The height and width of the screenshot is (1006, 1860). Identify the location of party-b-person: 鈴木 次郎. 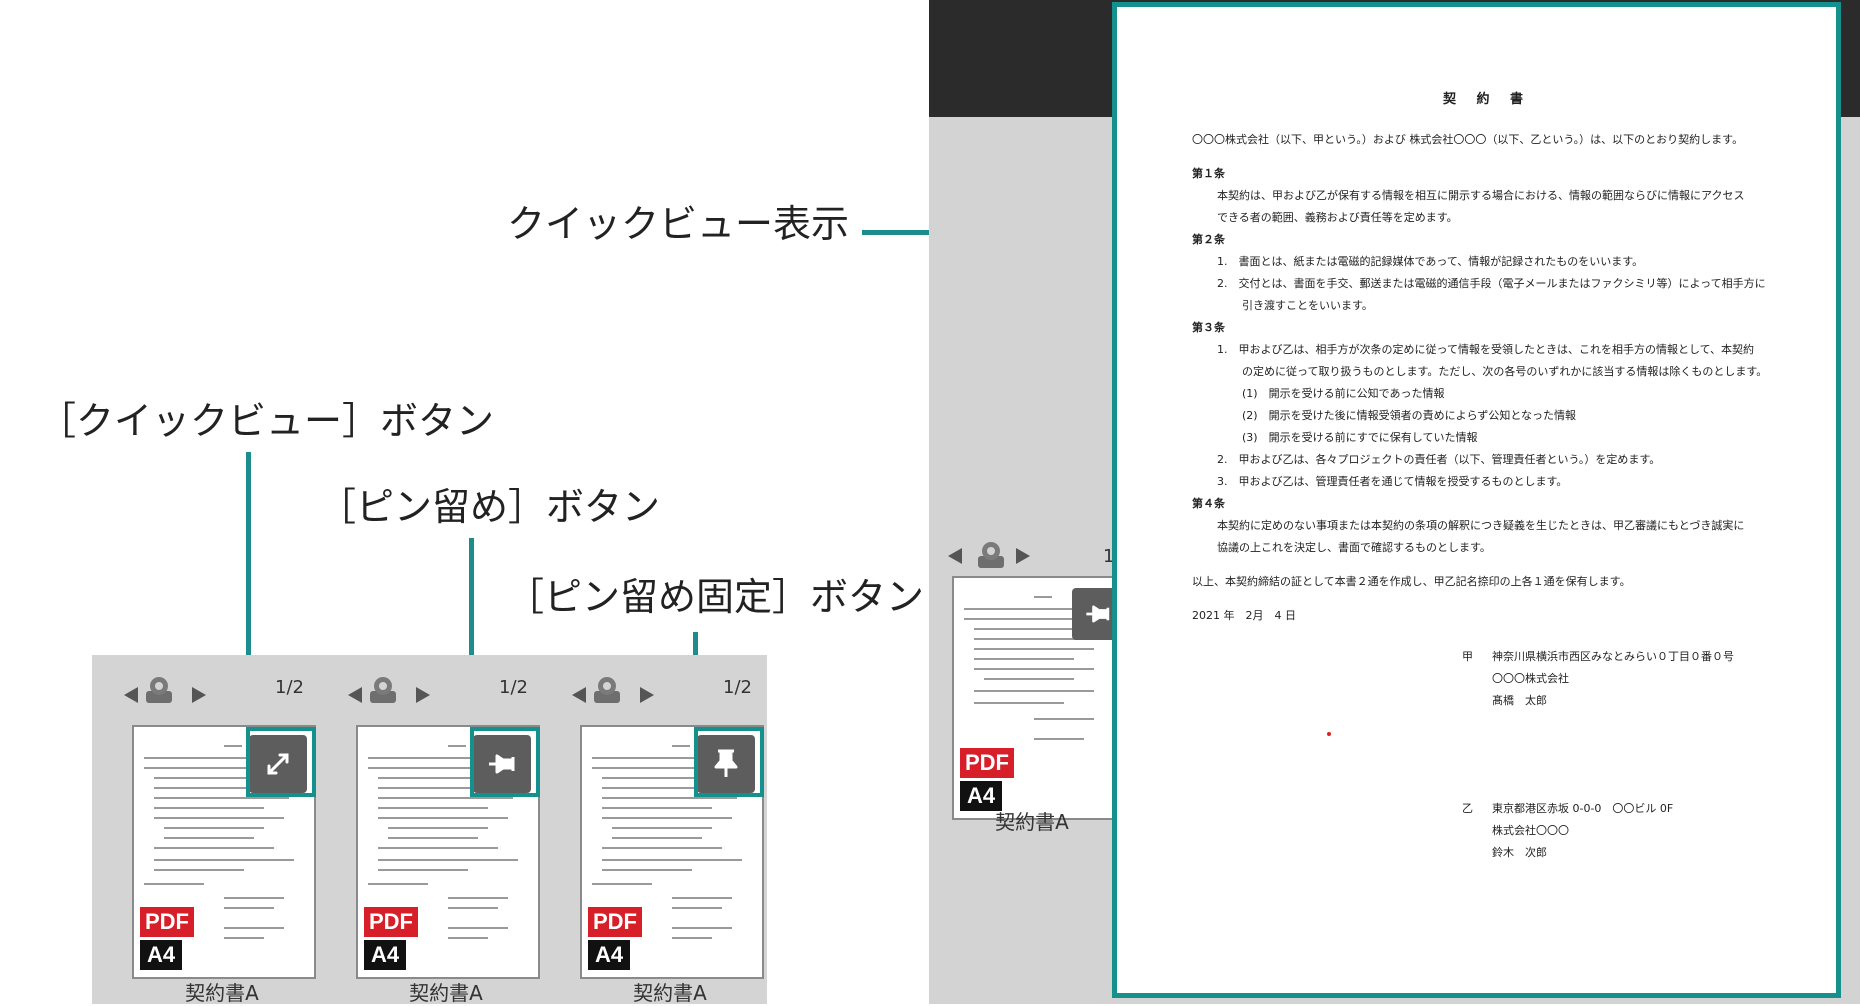
(1519, 852).